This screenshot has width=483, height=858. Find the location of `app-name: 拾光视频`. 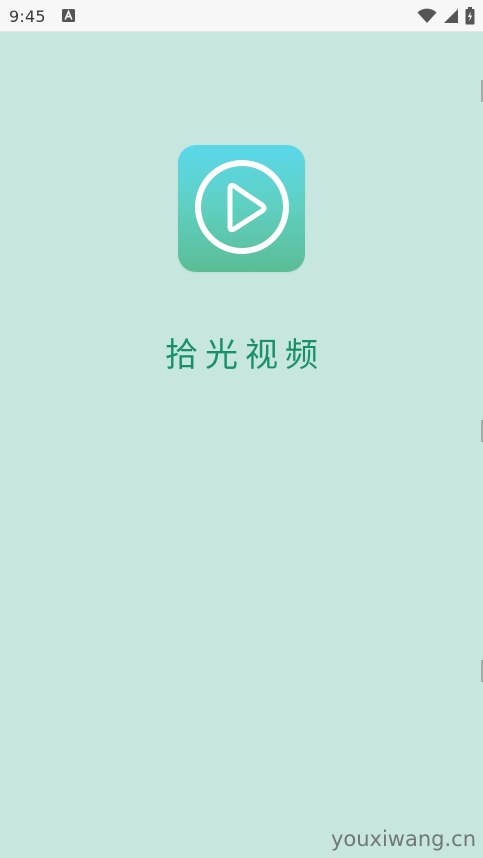

app-name: 拾光视频 is located at coordinates (245, 354).